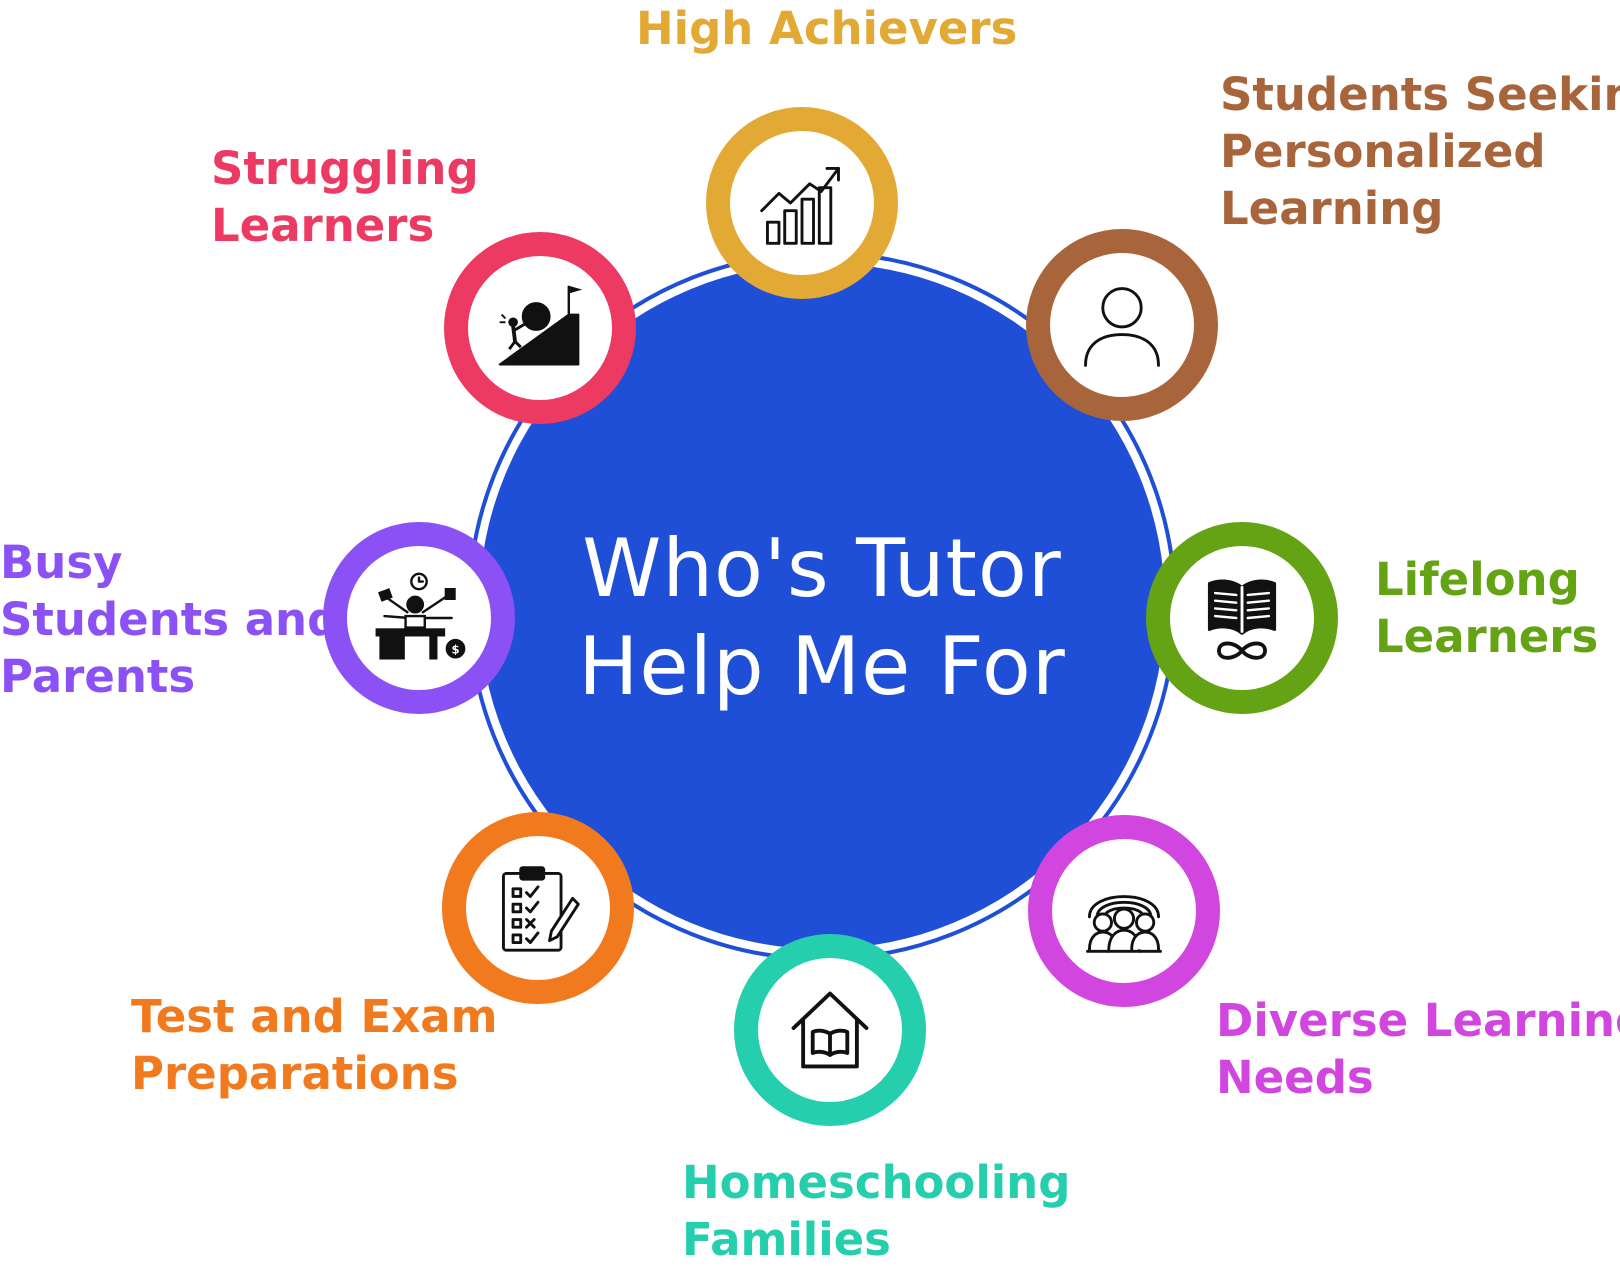 This screenshot has width=1620, height=1268. What do you see at coordinates (1295, 1077) in the screenshot?
I see `label-line: Needs` at bounding box center [1295, 1077].